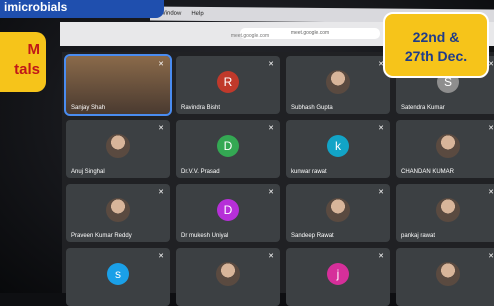  Describe the element at coordinates (201, 108) in the screenshot. I see `participant-name: Ravindra Bisht` at that location.